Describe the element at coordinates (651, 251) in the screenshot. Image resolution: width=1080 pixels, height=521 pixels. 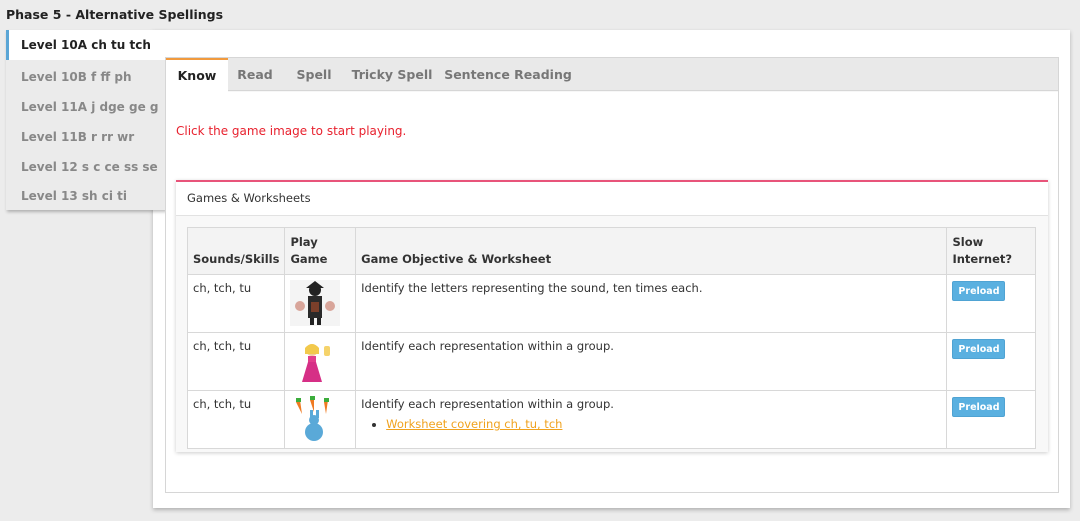
I see `column-header-objective: Game Objective & Worksheet` at that location.